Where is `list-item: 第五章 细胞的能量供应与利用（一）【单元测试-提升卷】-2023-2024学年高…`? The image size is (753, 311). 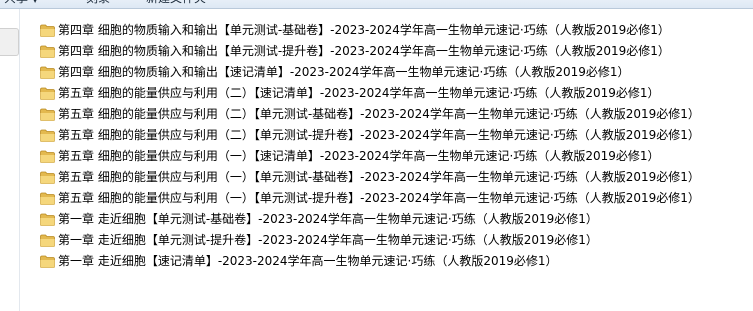 list-item: 第五章 细胞的能量供应与利用（一）【单元测试-提升卷】-2023-2024学年高… is located at coordinates (393, 198).